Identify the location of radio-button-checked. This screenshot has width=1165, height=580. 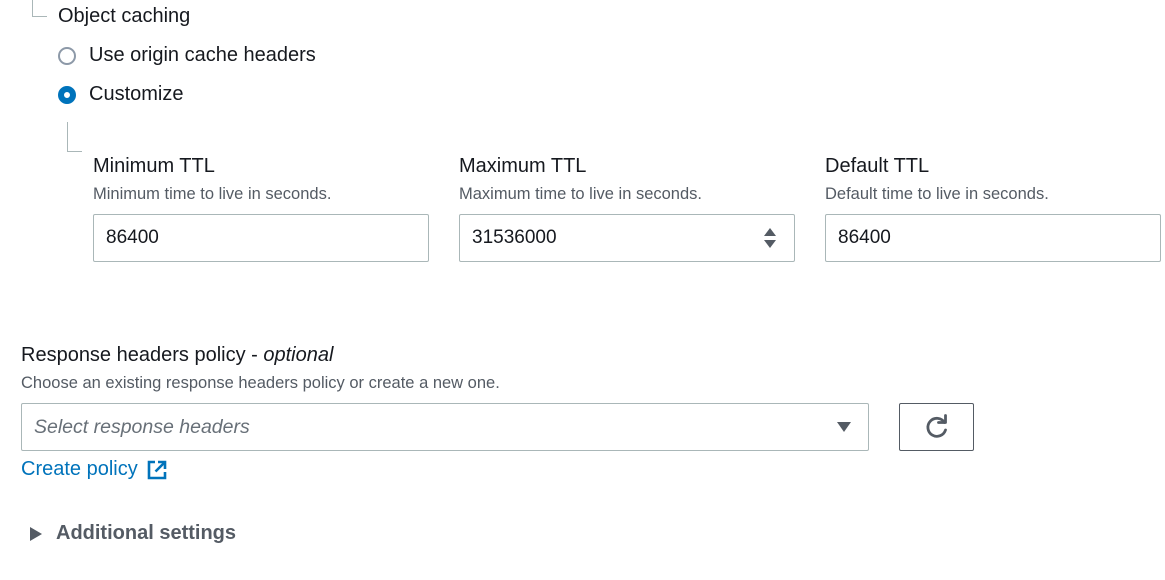
(67, 94).